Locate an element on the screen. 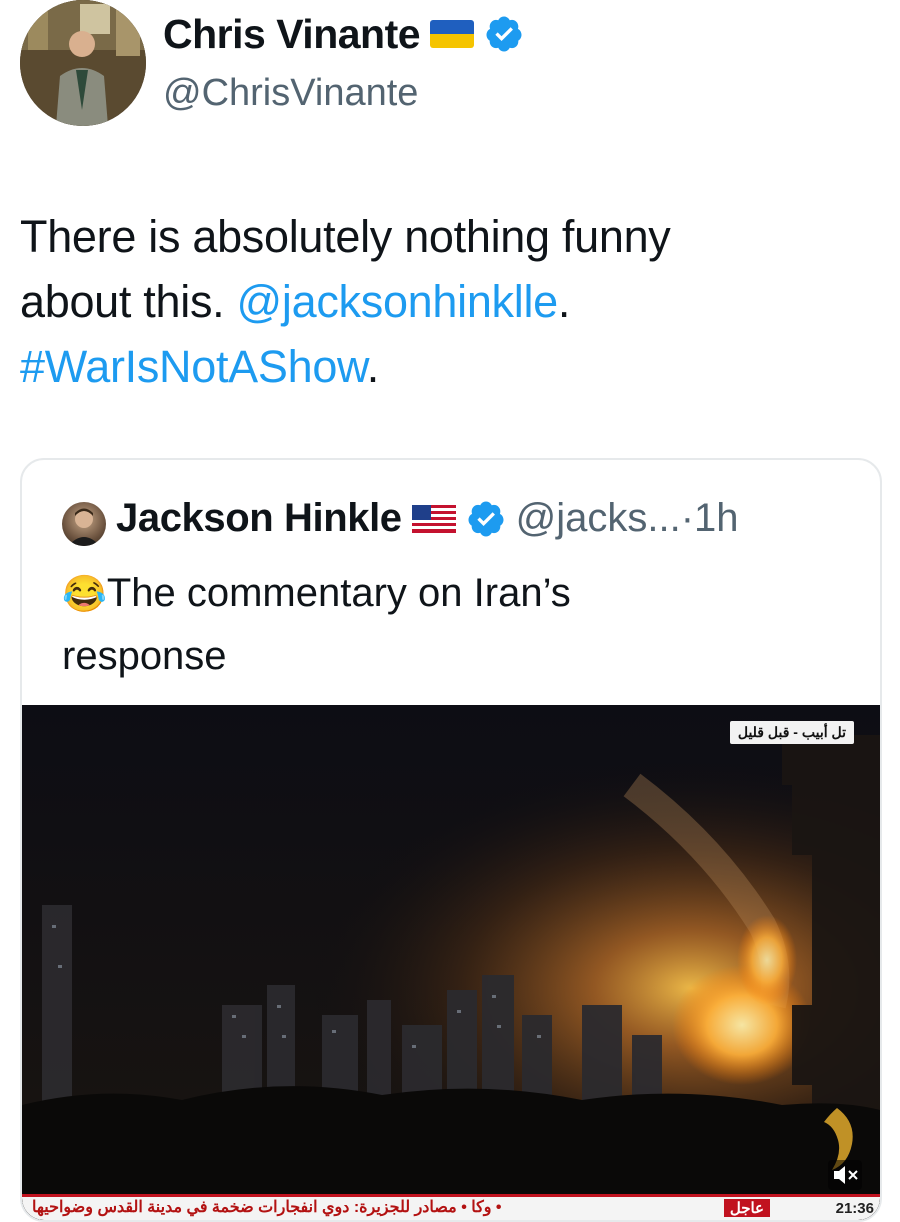 This screenshot has height=1222, width=900. usa-flag-icon is located at coordinates (433, 518).